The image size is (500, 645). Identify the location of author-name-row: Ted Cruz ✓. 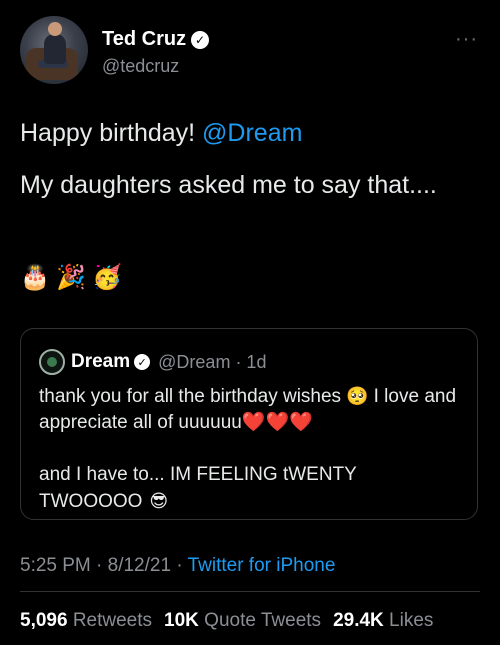
(156, 39).